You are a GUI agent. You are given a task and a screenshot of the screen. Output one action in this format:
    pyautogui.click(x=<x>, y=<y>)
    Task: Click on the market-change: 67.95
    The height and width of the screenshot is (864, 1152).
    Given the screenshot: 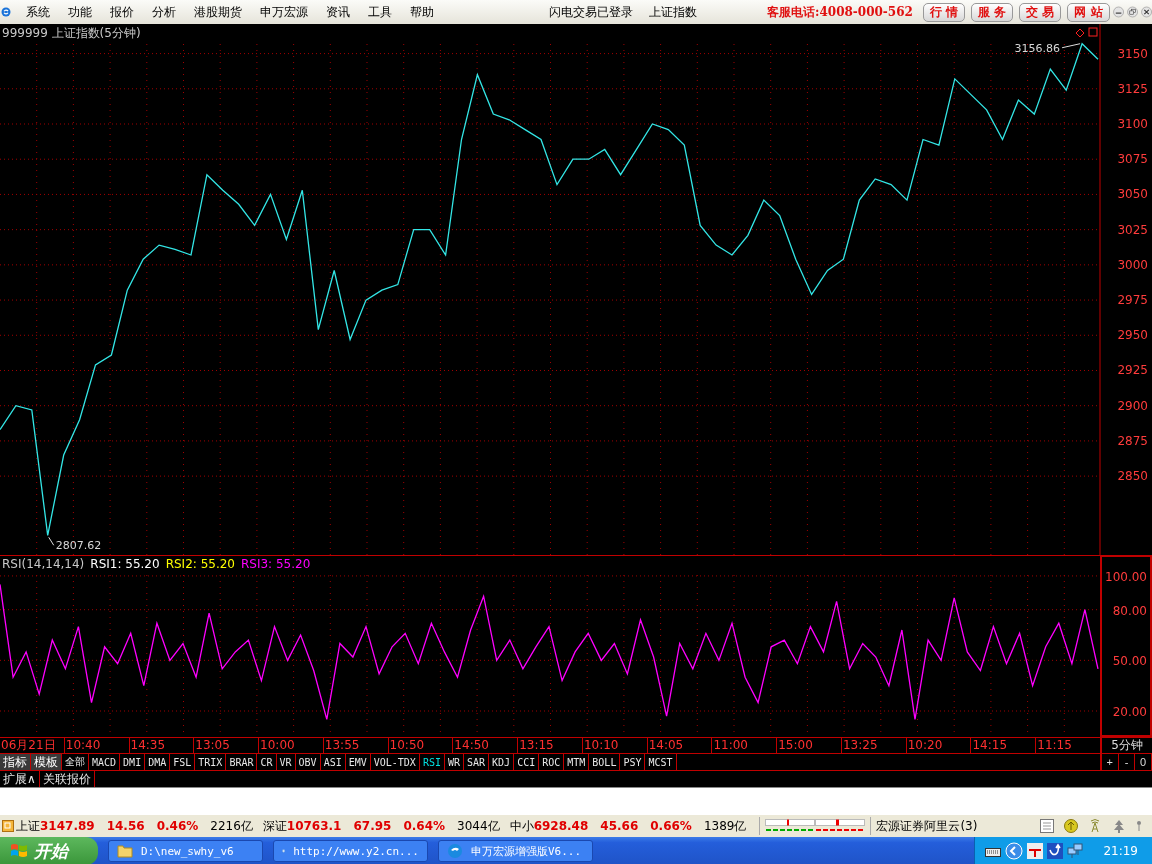 What is the action you would take?
    pyautogui.click(x=372, y=826)
    